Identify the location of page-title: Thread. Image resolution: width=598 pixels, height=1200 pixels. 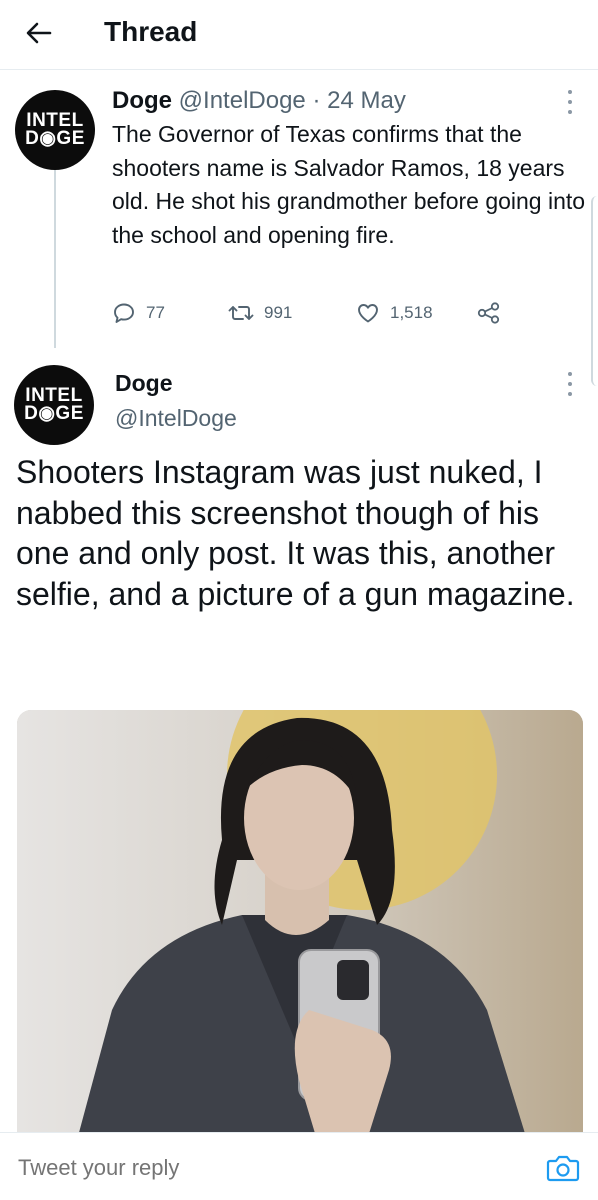
(151, 31).